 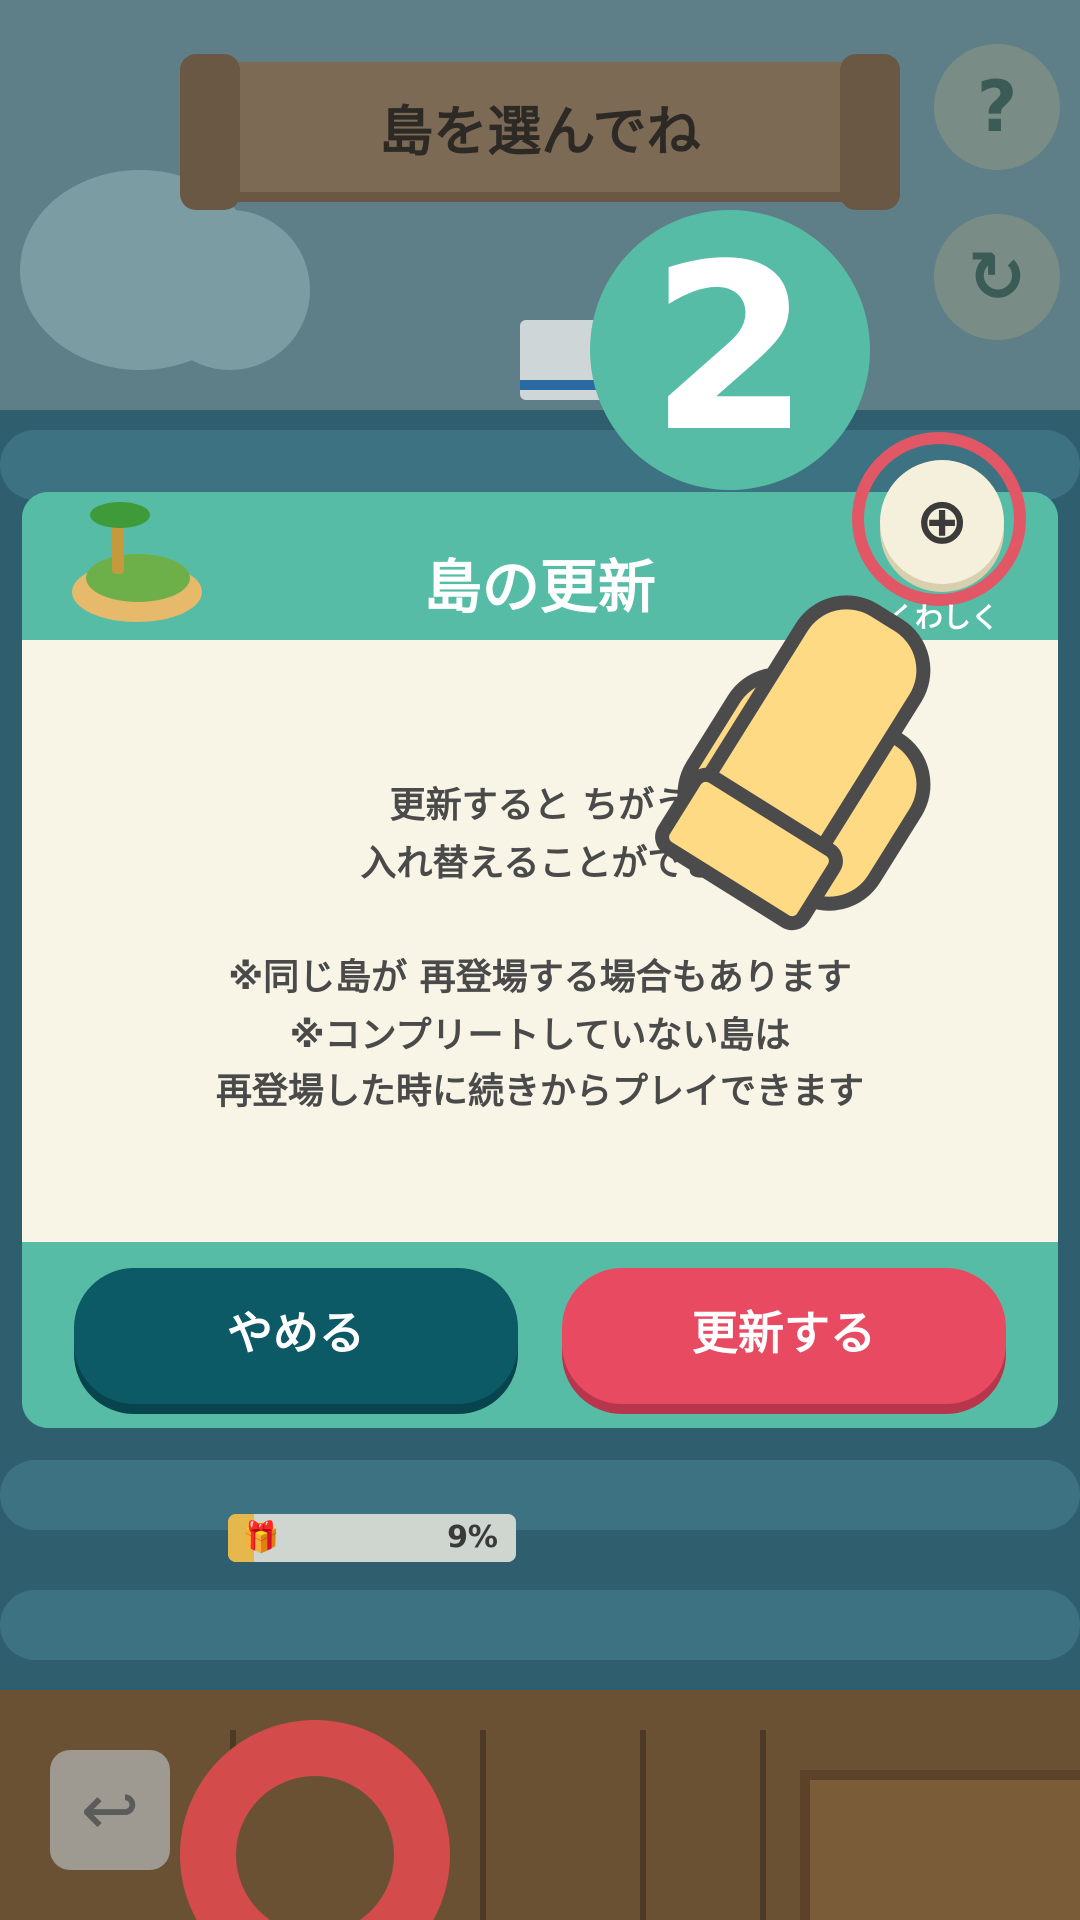 I want to click on gift-icon: 🎁, so click(x=261, y=1537).